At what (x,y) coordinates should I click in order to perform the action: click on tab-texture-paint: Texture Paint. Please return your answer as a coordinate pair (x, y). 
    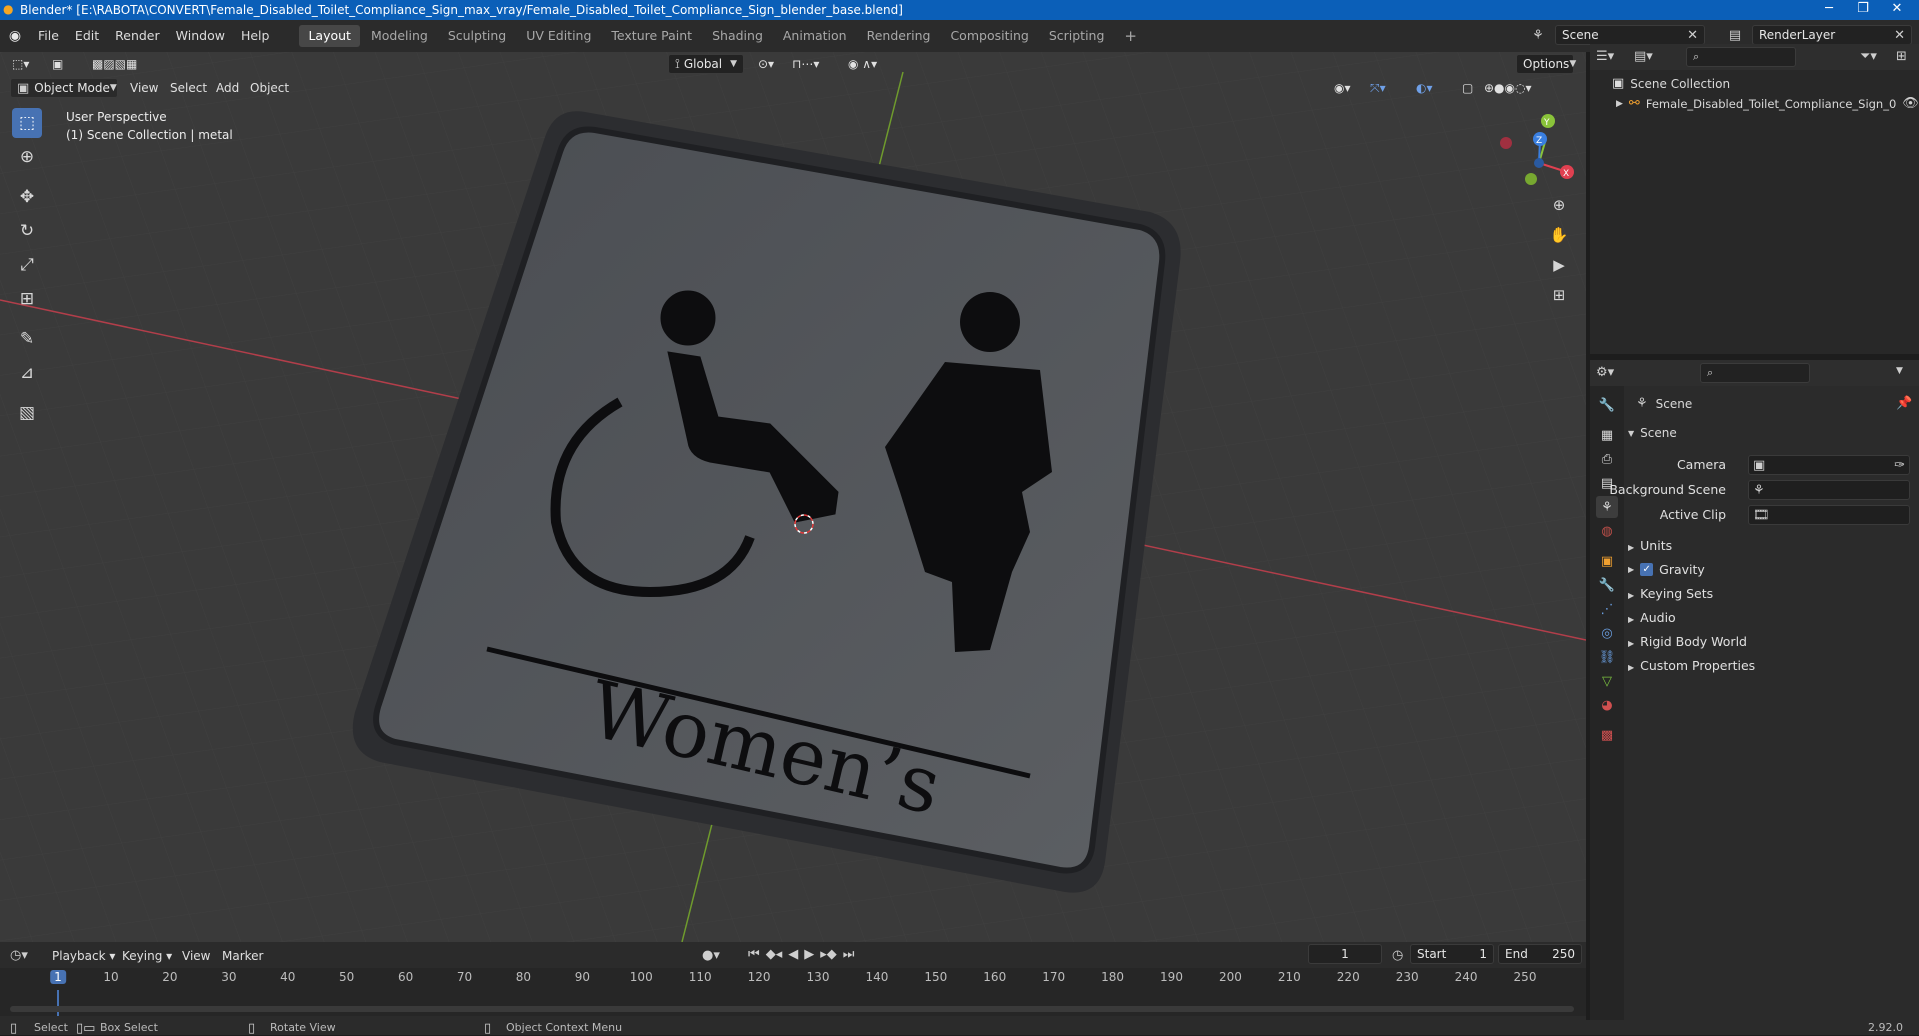
    Looking at the image, I should click on (651, 36).